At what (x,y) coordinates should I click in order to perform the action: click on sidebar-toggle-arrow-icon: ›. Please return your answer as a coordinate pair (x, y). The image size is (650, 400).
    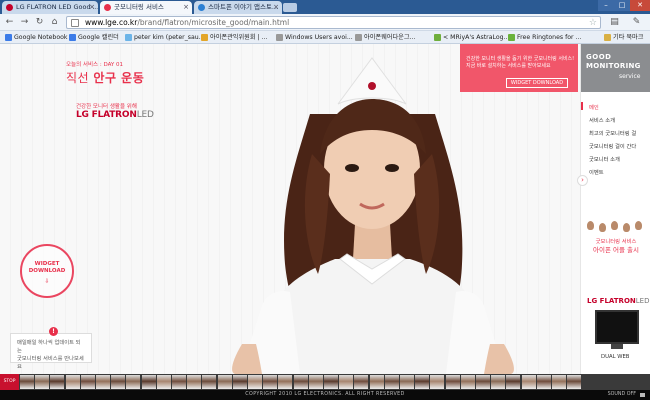
    Looking at the image, I should click on (582, 180).